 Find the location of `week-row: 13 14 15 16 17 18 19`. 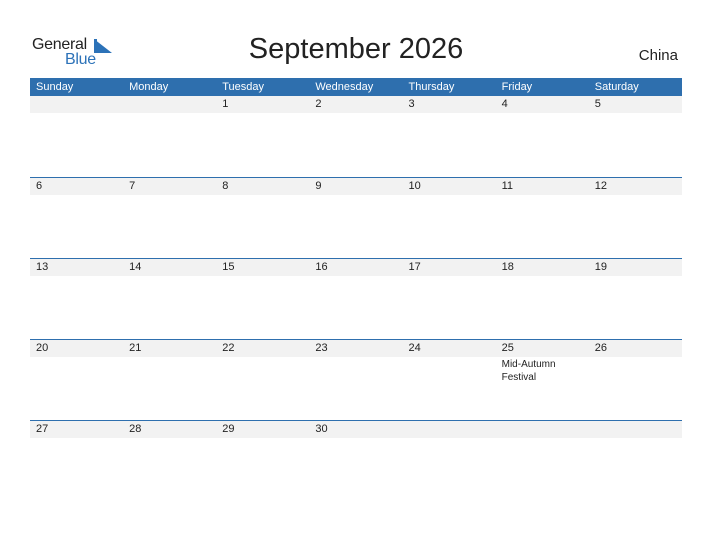

week-row: 13 14 15 16 17 18 19 is located at coordinates (356, 298).